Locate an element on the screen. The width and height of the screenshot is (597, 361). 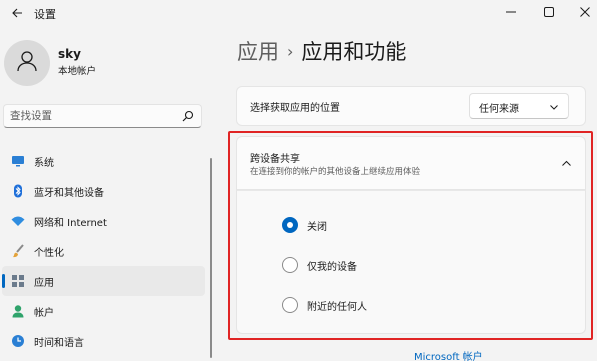
wifi-icon is located at coordinates (18, 221).